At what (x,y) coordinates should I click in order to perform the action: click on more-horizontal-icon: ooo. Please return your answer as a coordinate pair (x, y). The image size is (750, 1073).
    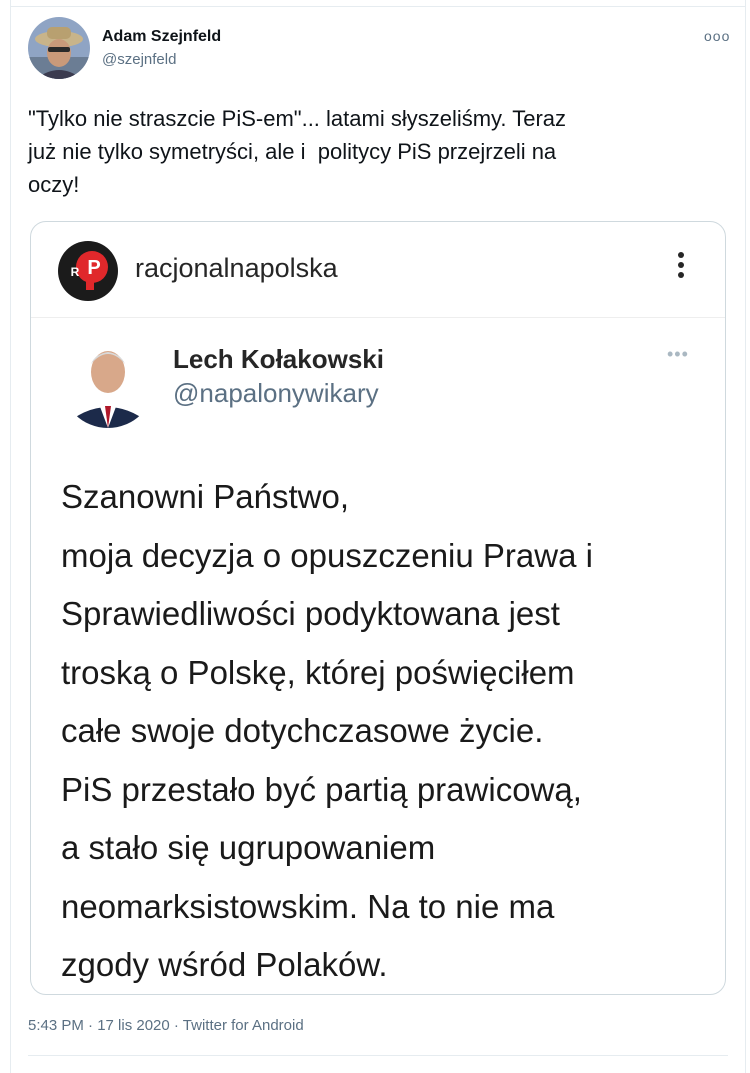
    Looking at the image, I should click on (717, 36).